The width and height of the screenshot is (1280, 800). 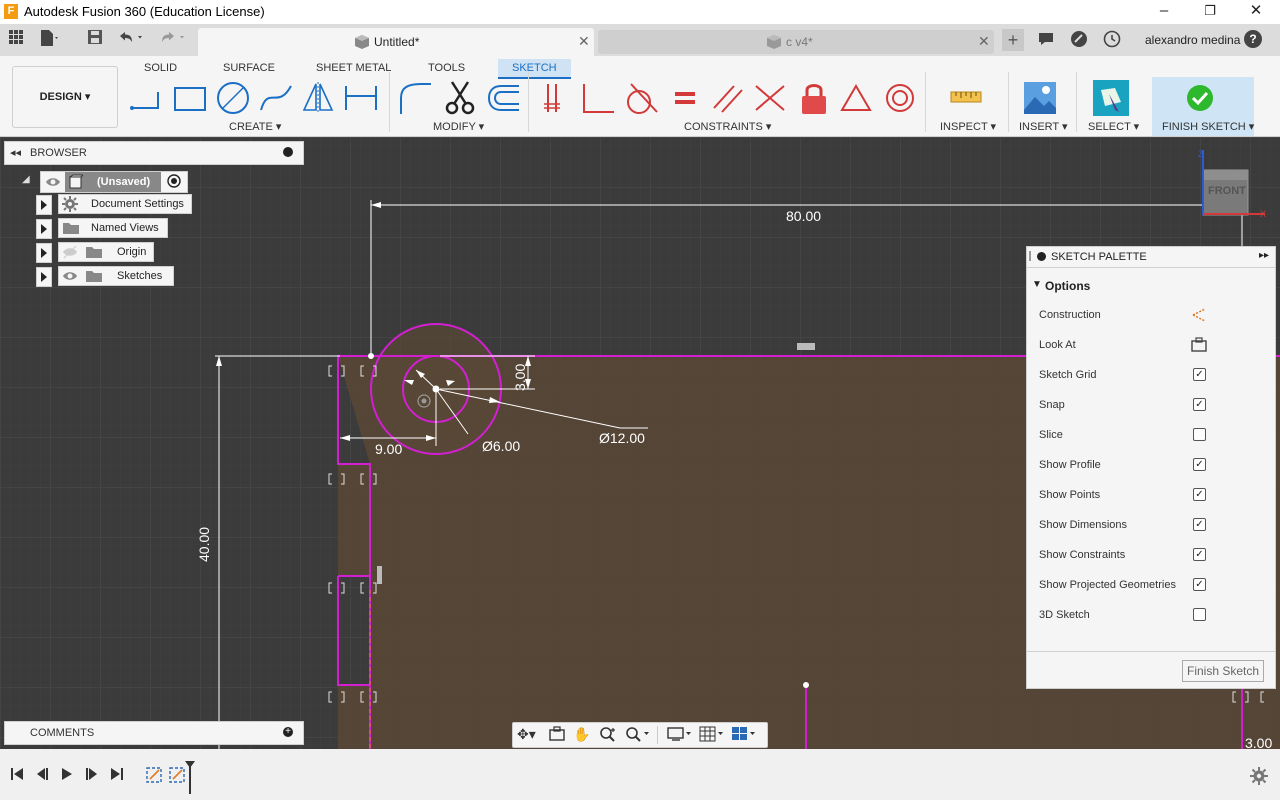 What do you see at coordinates (17, 775) in the screenshot?
I see `go-to-start-icon` at bounding box center [17, 775].